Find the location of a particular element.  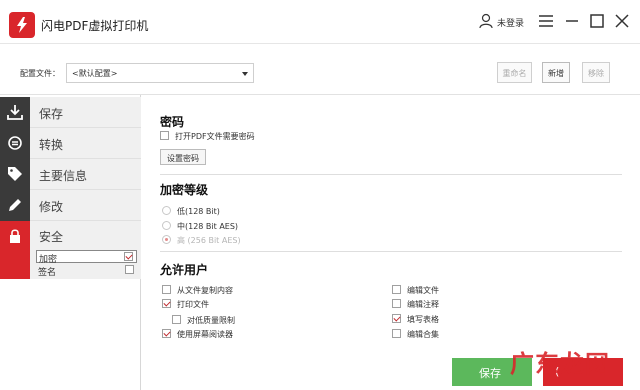

encrypt-checkbox is located at coordinates (128, 256).